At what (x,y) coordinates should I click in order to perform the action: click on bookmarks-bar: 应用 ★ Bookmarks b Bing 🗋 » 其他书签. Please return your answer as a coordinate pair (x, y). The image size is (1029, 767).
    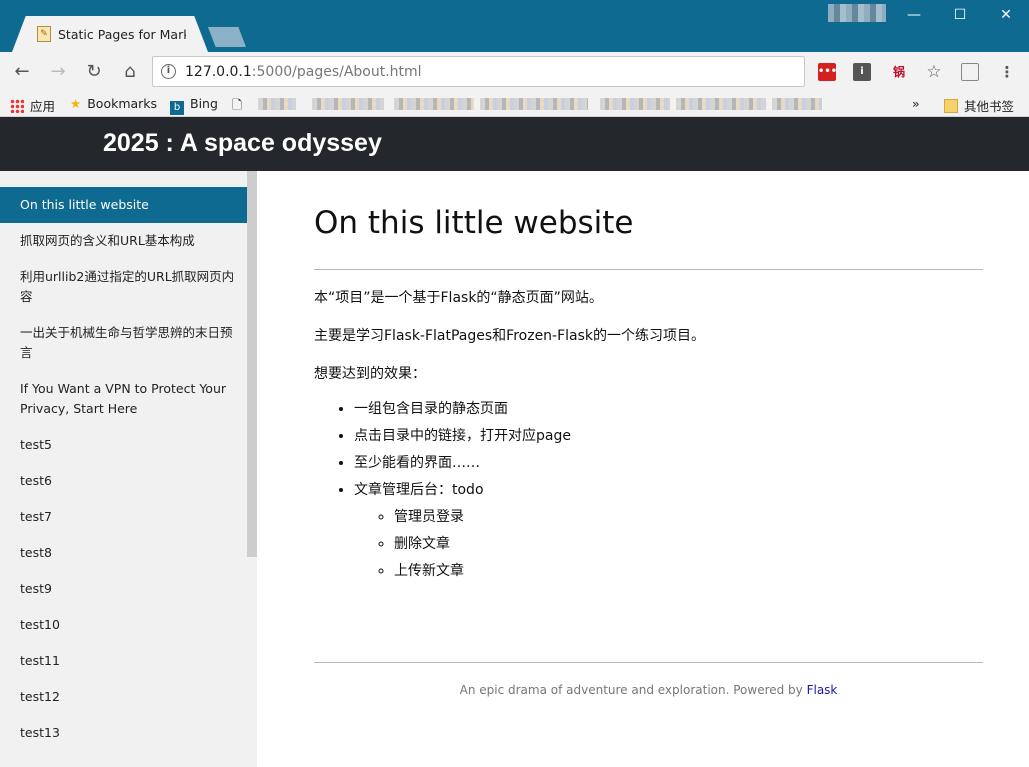
    Looking at the image, I should click on (514, 104).